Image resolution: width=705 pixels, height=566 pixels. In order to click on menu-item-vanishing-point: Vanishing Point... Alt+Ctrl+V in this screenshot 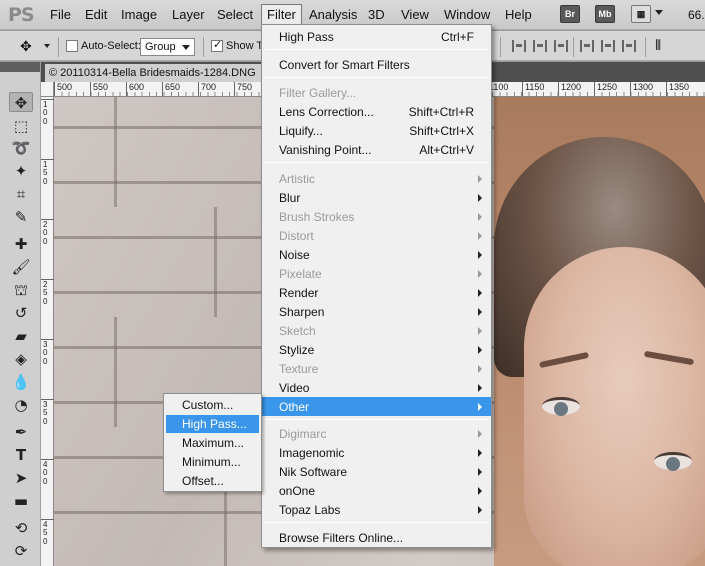, I will do `click(376, 149)`.